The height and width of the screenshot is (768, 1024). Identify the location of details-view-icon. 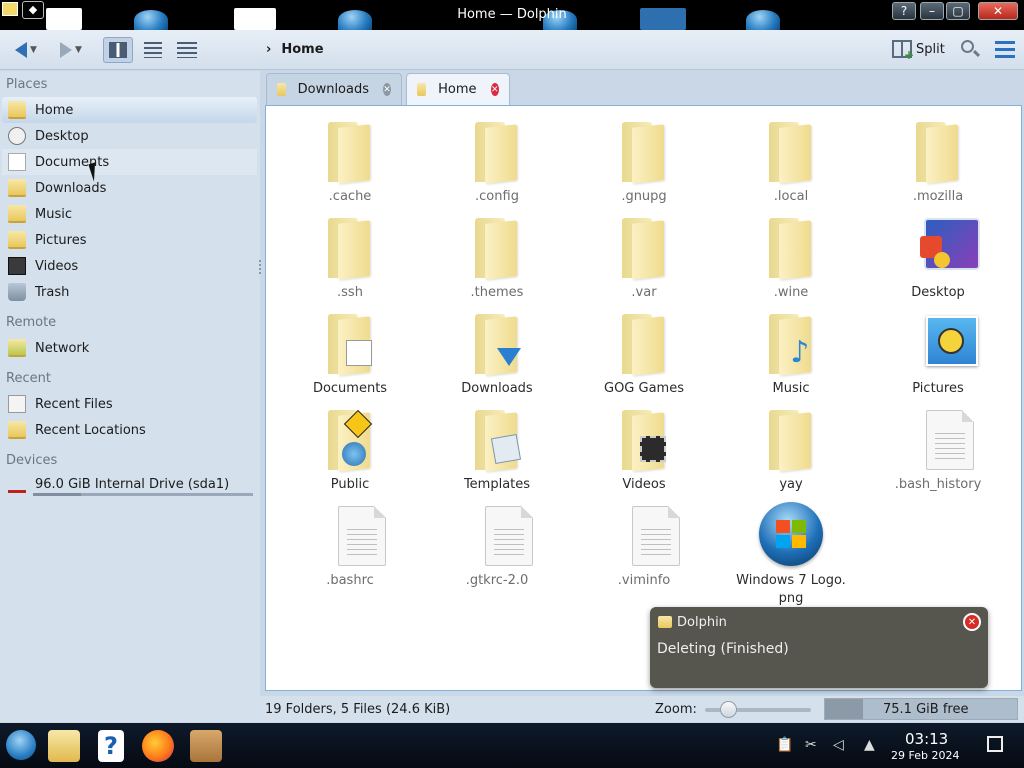
(187, 50).